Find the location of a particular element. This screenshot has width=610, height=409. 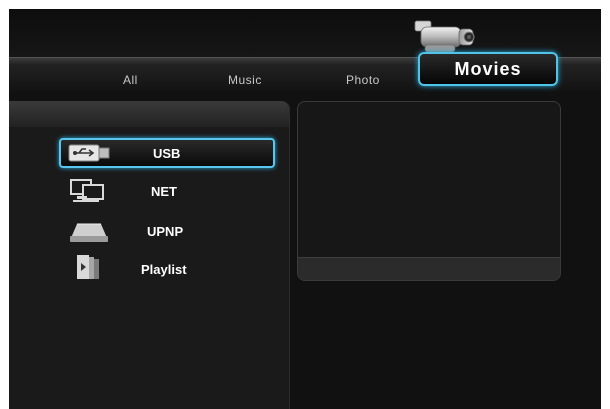

tab-movies: Movies is located at coordinates (488, 69).